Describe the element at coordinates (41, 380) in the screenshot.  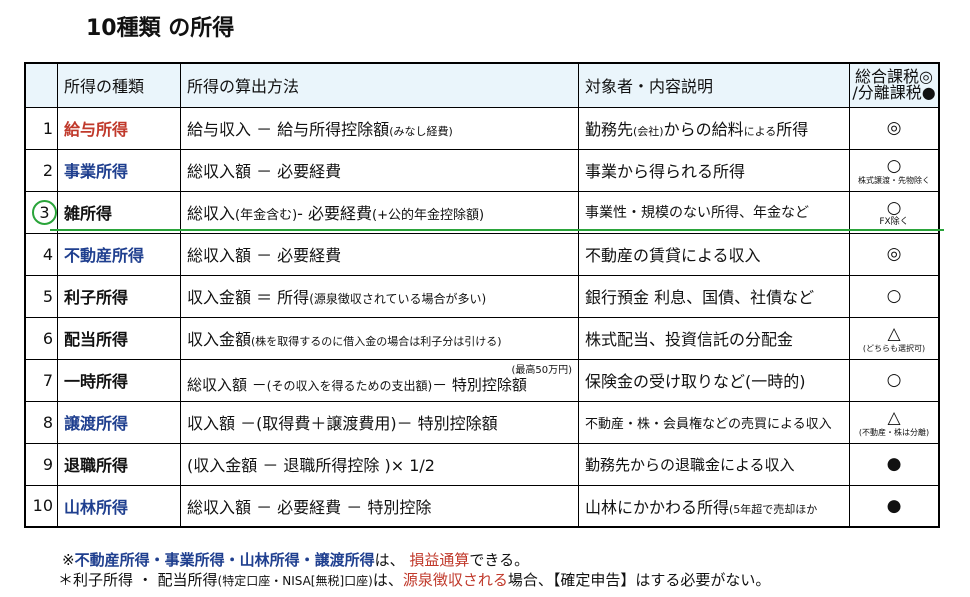
I see `row-no: 7` at that location.